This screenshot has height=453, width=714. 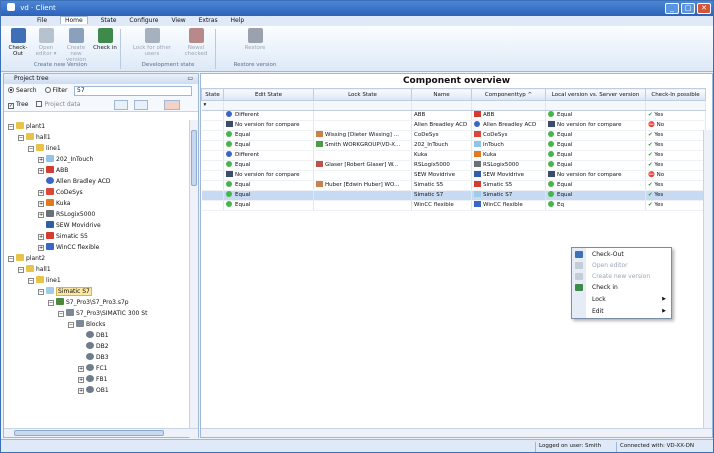 I want to click on pin-icon: ▭, so click(x=190, y=79).